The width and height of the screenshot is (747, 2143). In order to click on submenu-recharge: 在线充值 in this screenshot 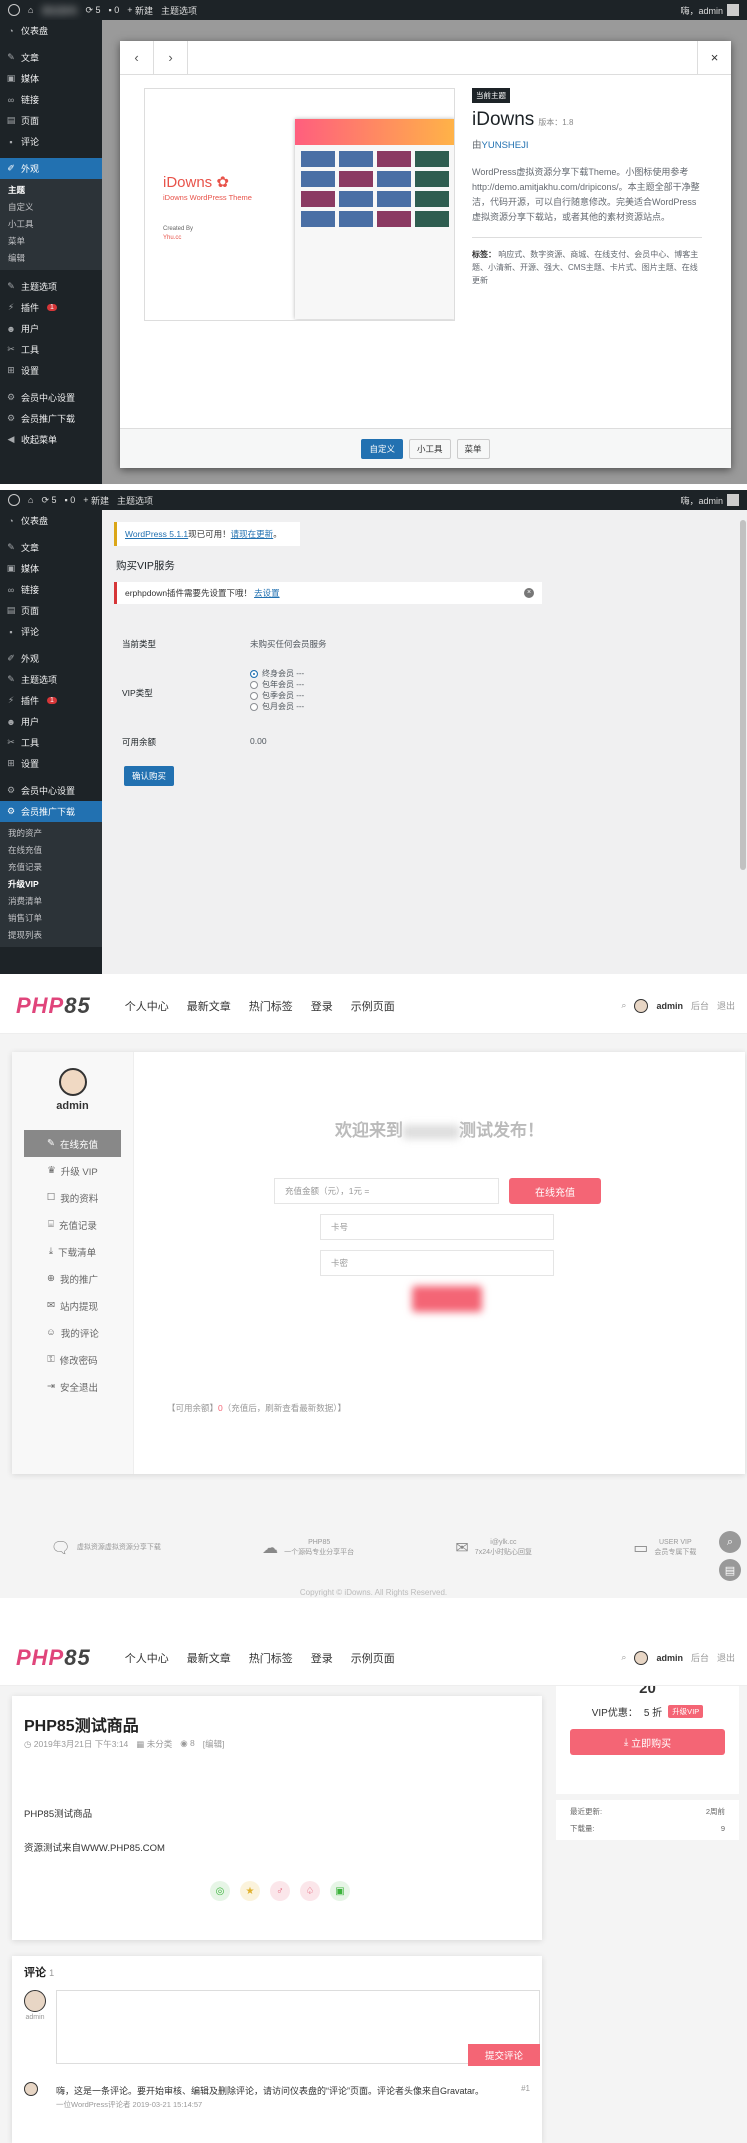, I will do `click(51, 850)`.